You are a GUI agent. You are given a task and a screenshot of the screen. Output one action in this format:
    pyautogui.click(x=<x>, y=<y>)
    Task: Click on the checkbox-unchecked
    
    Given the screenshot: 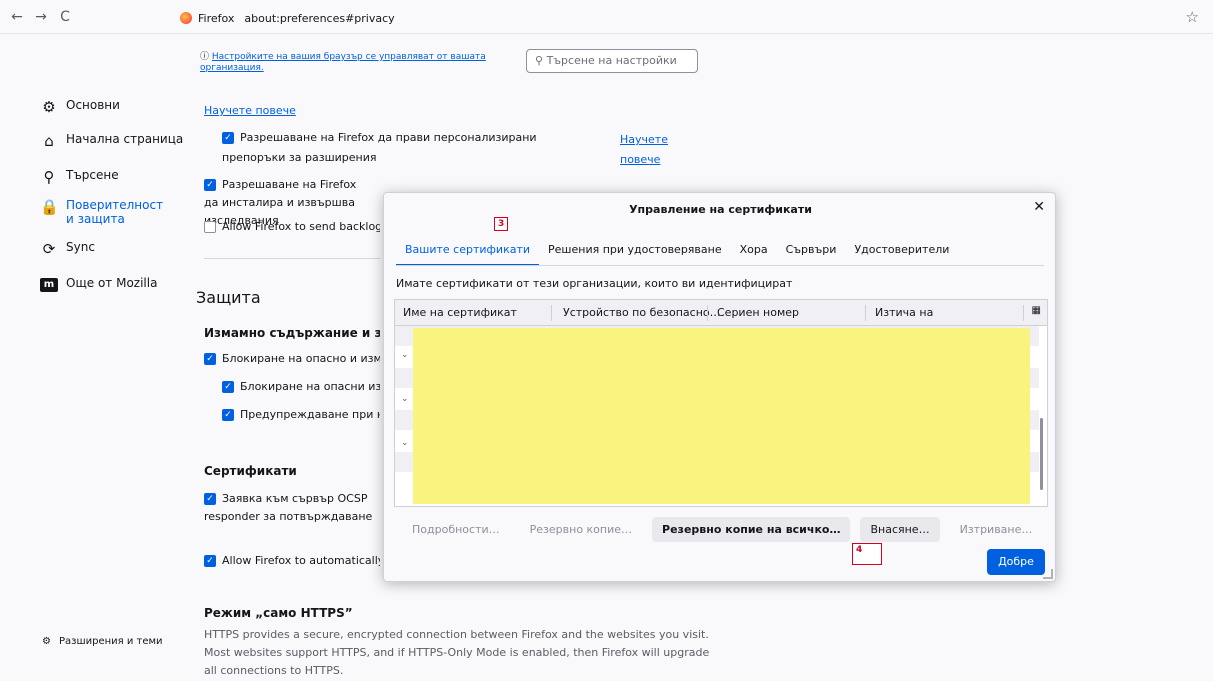 What is the action you would take?
    pyautogui.click(x=210, y=227)
    